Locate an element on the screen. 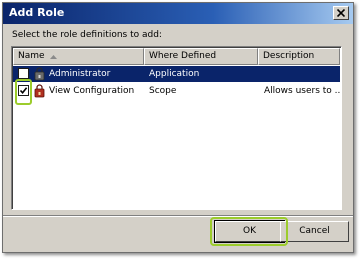  sort-ascending-icon is located at coordinates (53, 57).